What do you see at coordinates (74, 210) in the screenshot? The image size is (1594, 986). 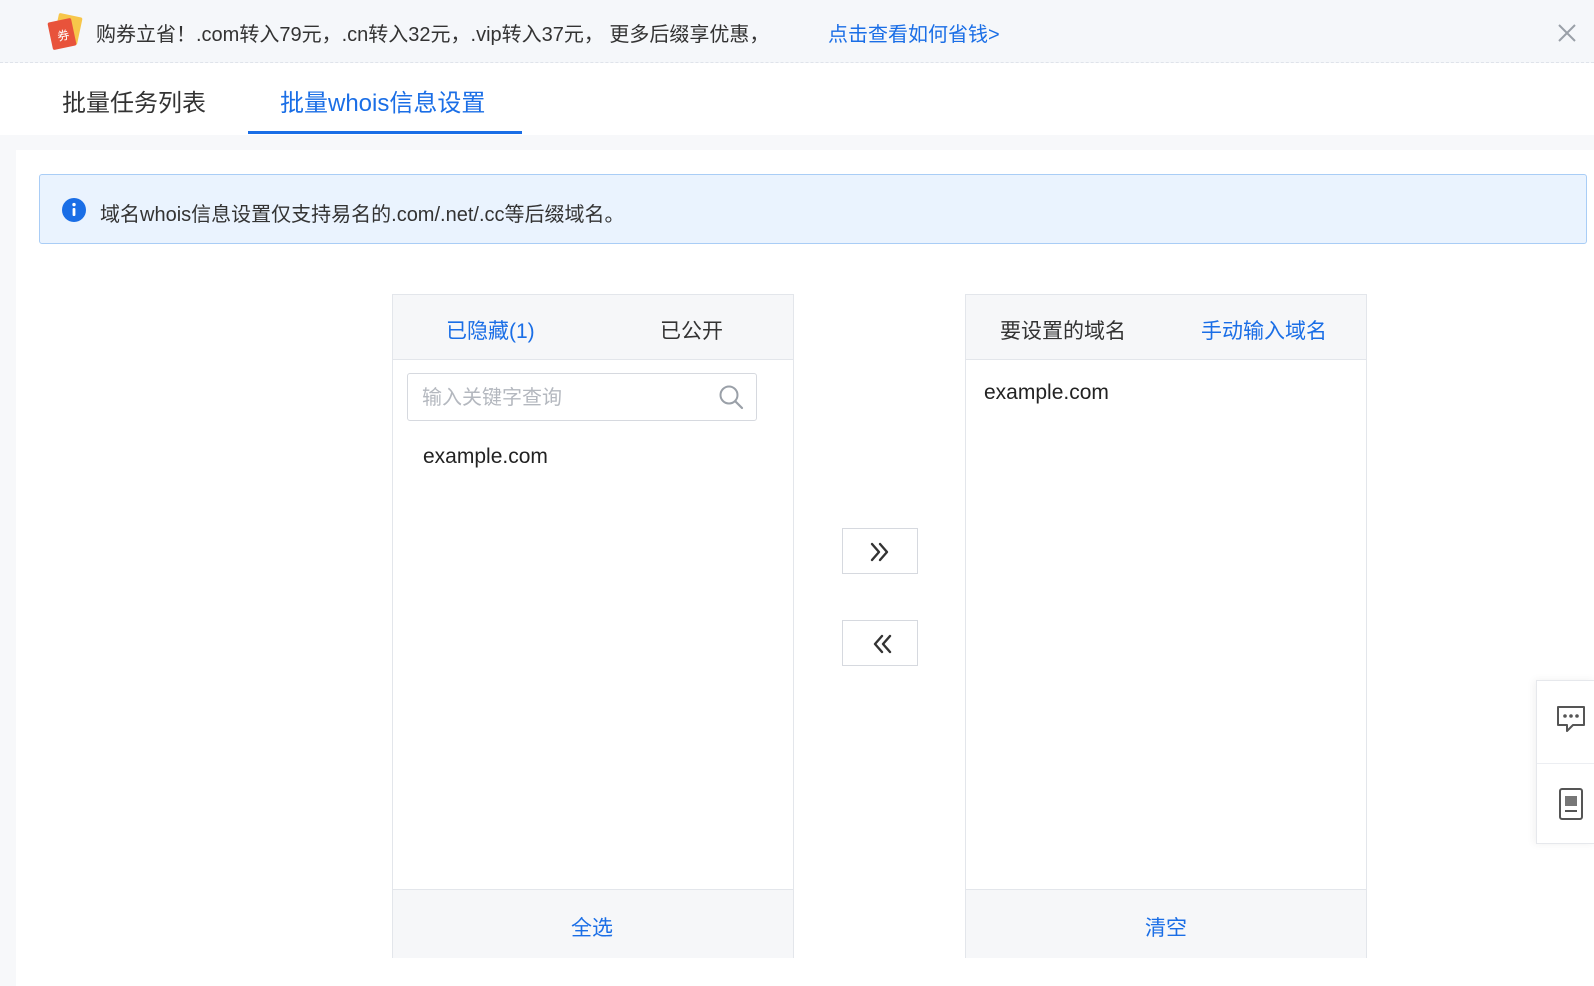 I see `info-icon` at bounding box center [74, 210].